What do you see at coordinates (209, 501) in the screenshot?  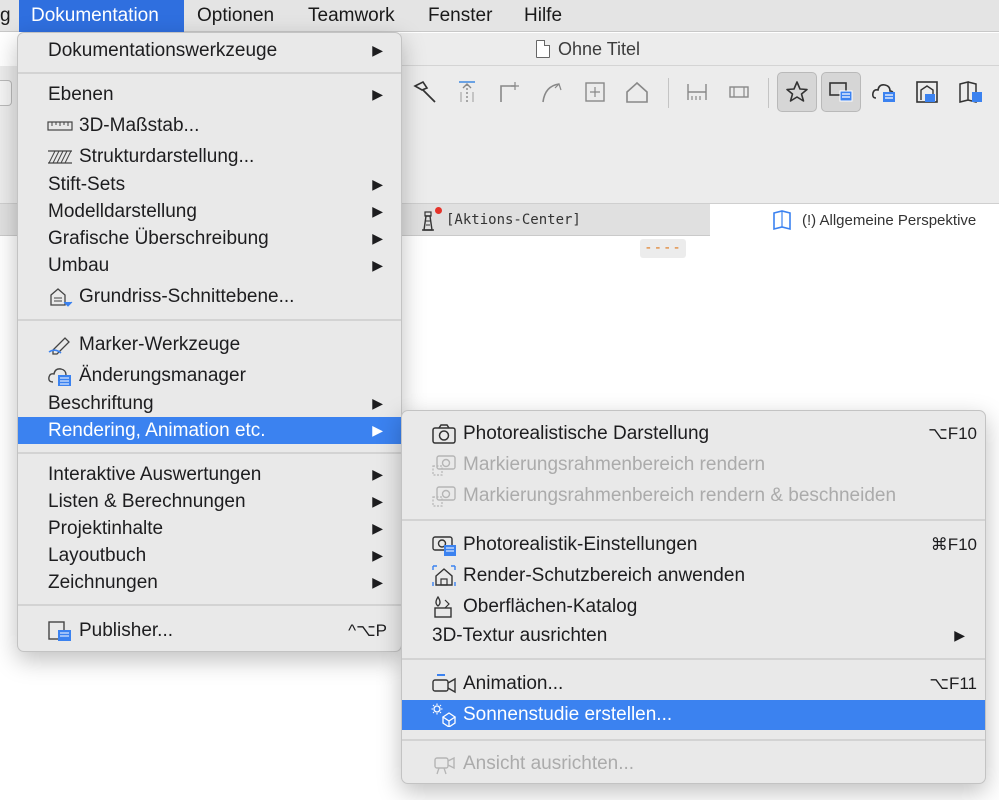 I see `menu-item-listen-berechnungen: Listen & Berechnungen ▶` at bounding box center [209, 501].